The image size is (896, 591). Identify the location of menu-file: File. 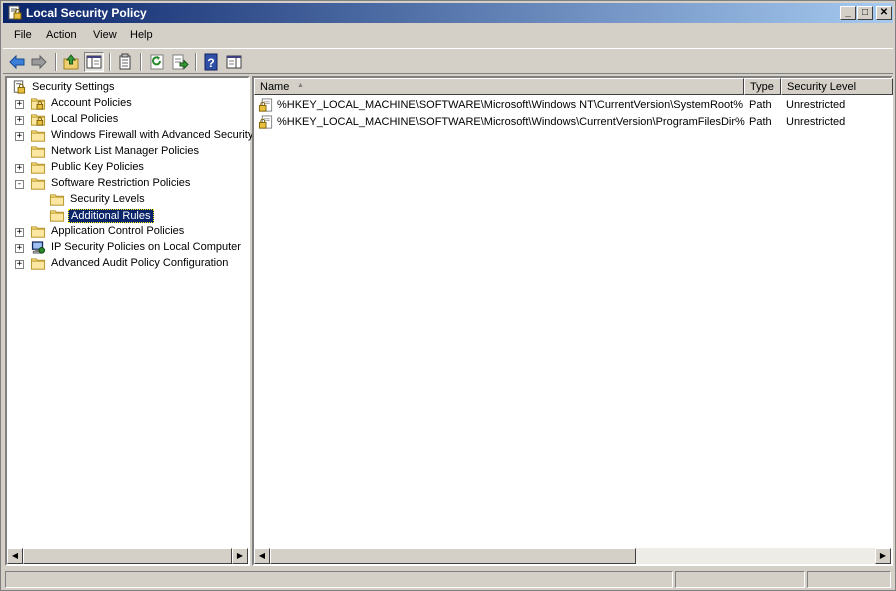
(23, 35).